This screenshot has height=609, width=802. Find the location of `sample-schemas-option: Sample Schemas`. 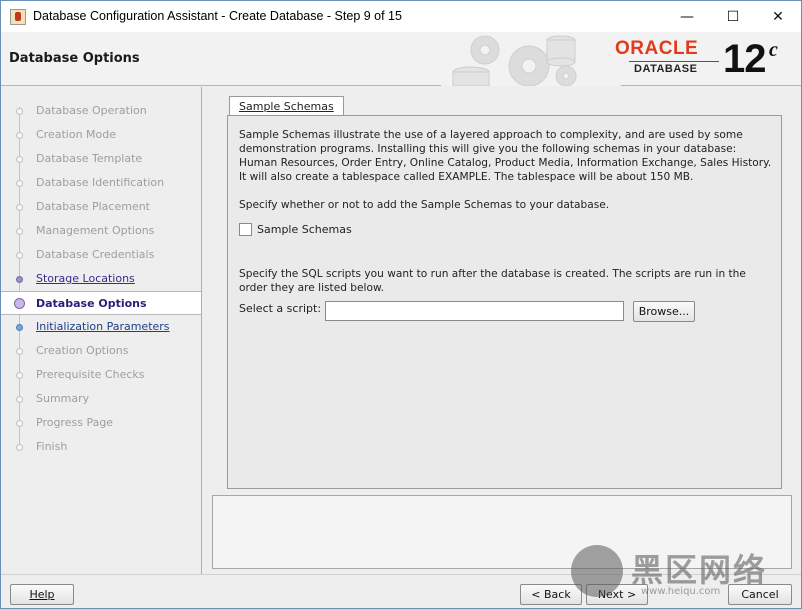

sample-schemas-option: Sample Schemas is located at coordinates (295, 229).